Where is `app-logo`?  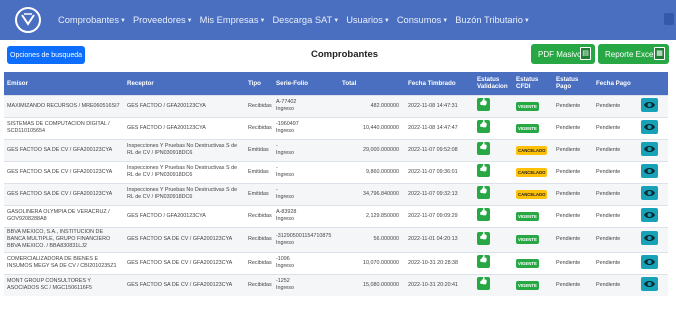
app-logo is located at coordinates (28, 20).